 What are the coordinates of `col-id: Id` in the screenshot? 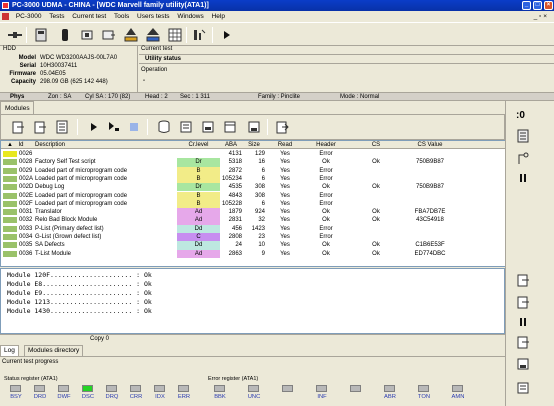 It's located at (21, 145).